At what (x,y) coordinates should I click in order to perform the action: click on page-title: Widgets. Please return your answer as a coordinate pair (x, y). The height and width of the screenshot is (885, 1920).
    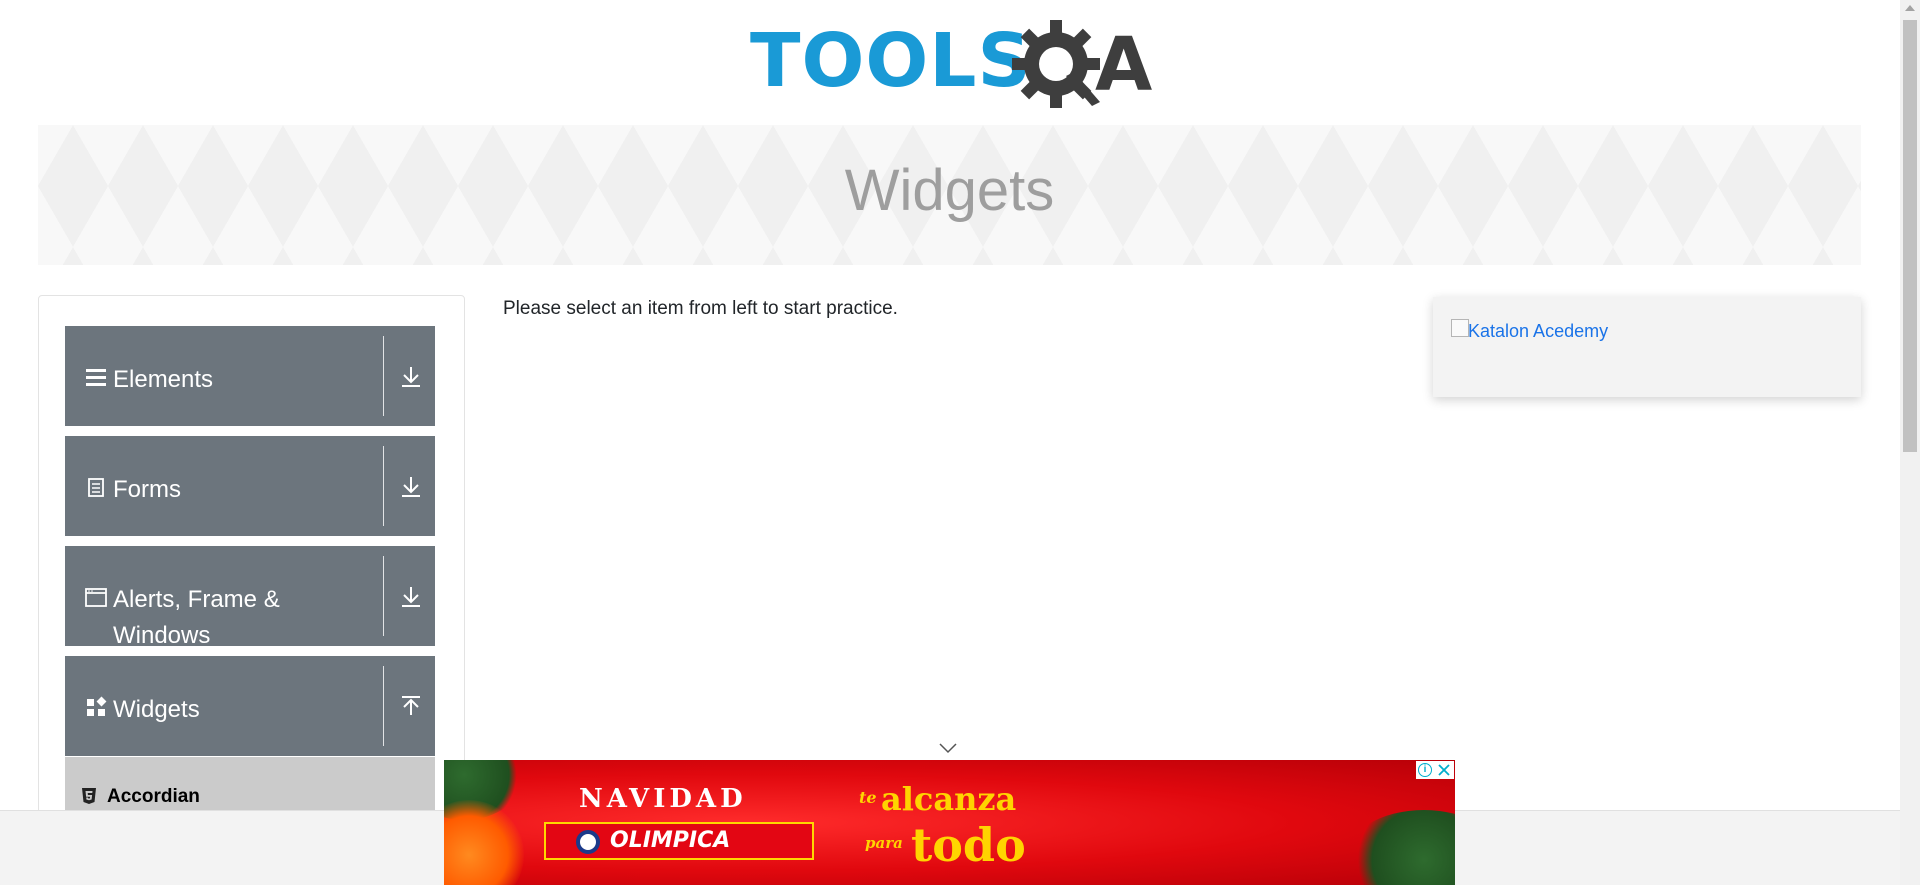
    Looking at the image, I should click on (949, 190).